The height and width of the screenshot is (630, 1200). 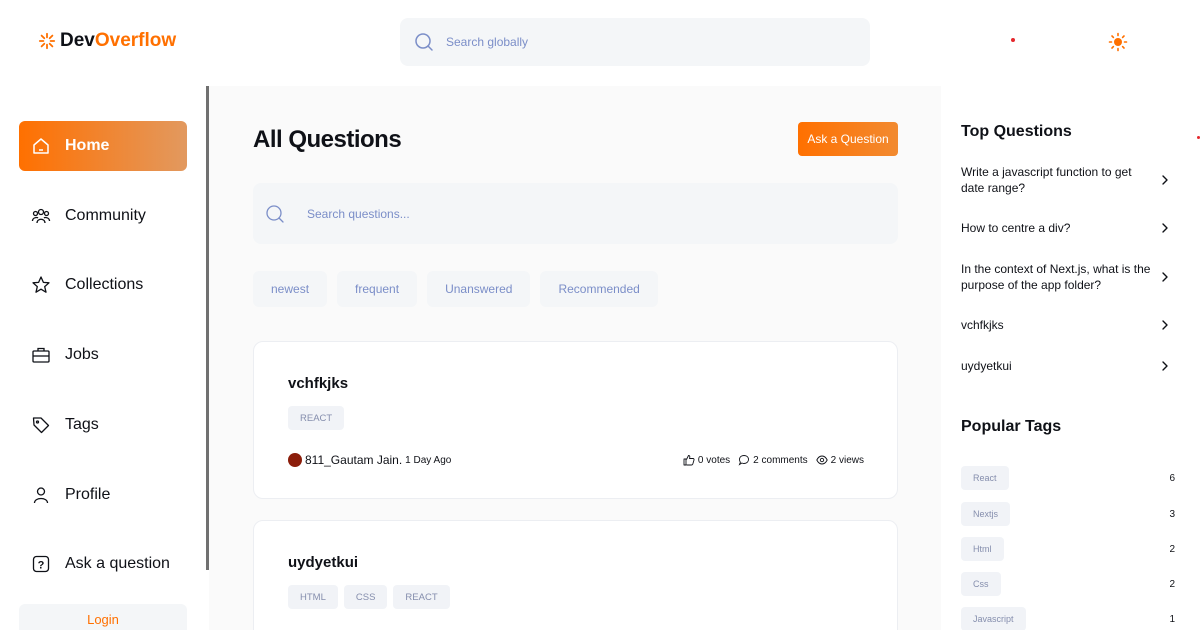 I want to click on top-navbar: Dev Overflow, so click(x=600, y=43).